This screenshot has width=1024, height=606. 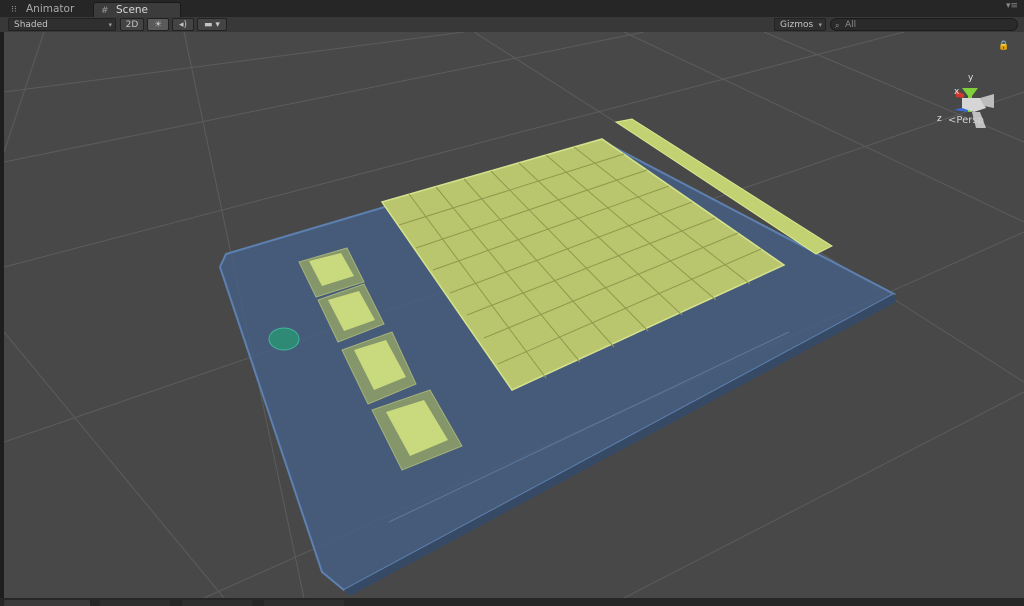 I want to click on tab-scene: # Scene, so click(x=137, y=10).